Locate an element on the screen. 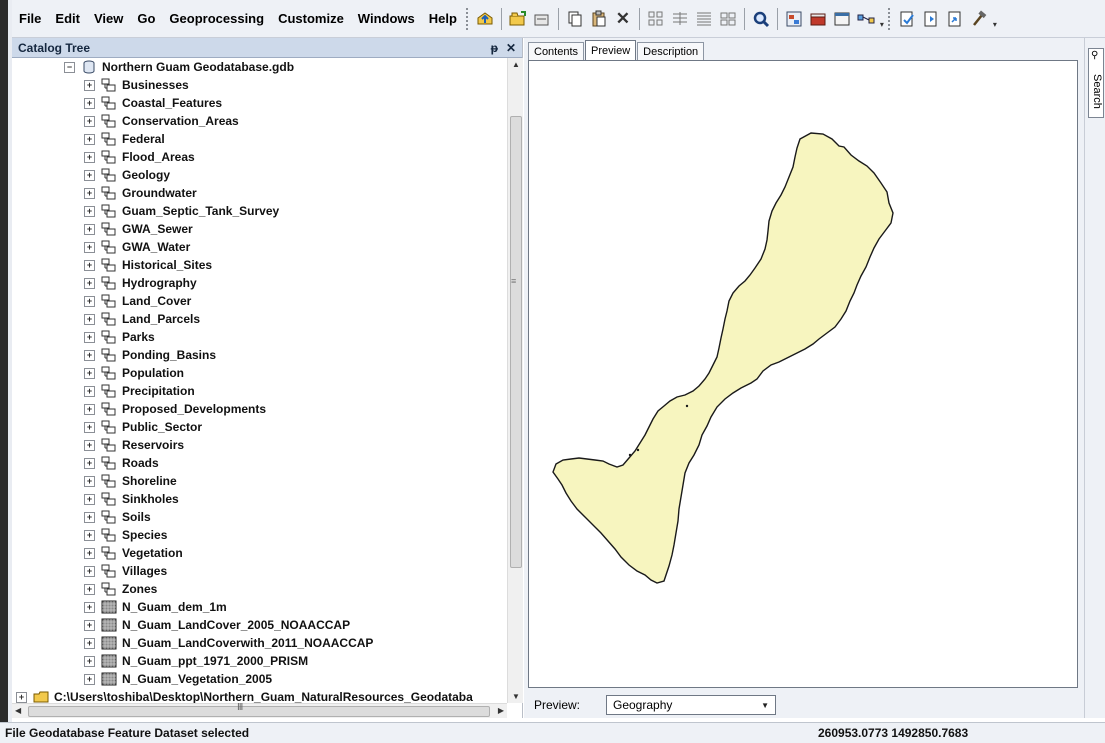 The height and width of the screenshot is (743, 1105). tree-item: + Reservoirs is located at coordinates (259, 445).